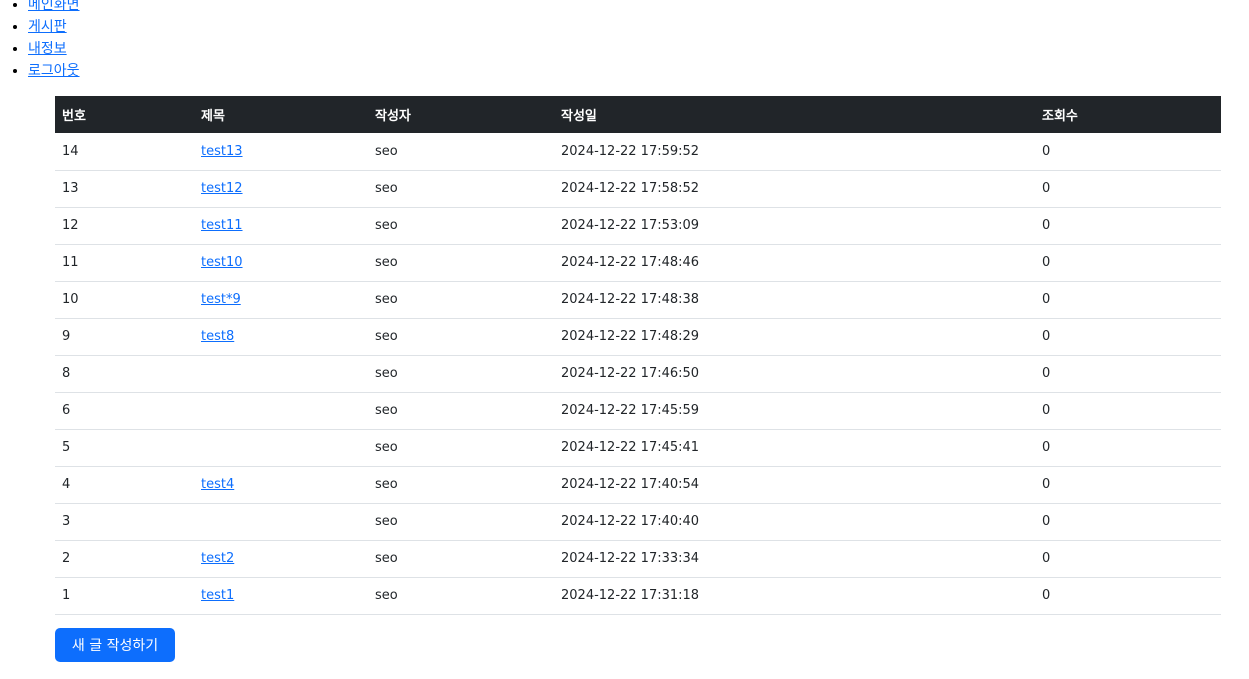  I want to click on table-row: 1 test1 seo 2024-12-22 17:31:18 0, so click(638, 596).